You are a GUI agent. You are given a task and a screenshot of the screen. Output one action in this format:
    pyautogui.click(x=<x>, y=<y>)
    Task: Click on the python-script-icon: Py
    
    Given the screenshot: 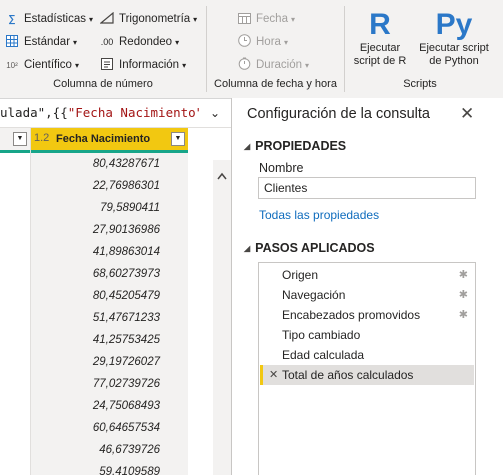 What is the action you would take?
    pyautogui.click(x=454, y=24)
    